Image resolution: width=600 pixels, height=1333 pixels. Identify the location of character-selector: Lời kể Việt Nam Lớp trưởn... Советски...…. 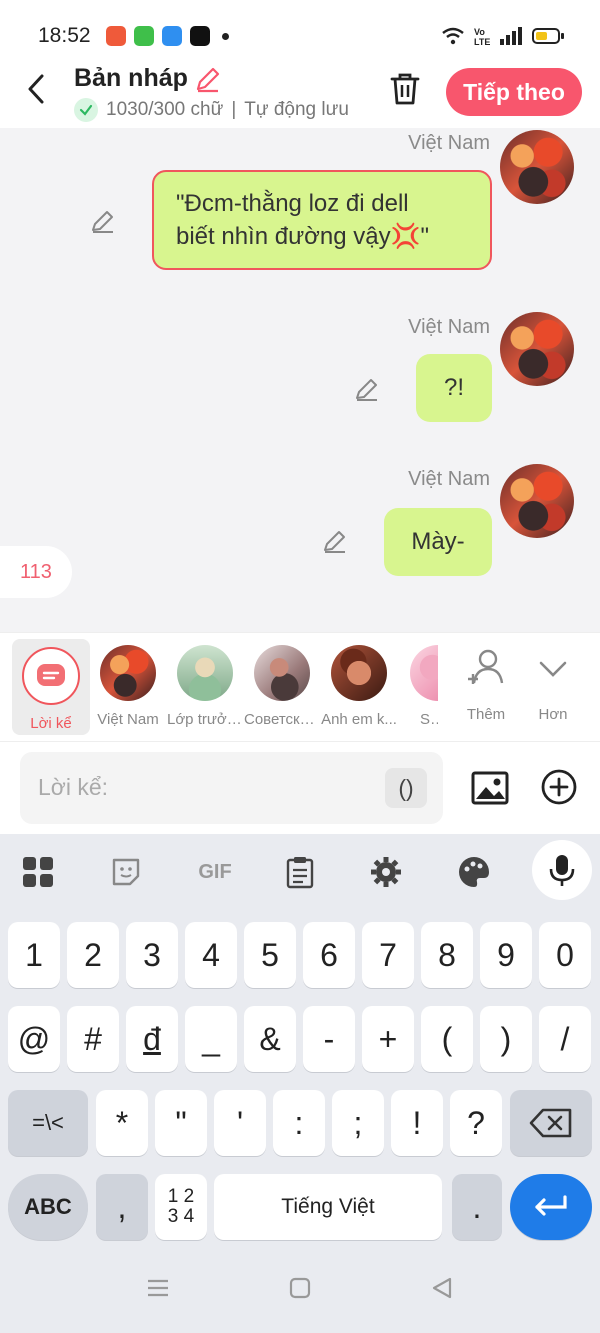
(300, 687).